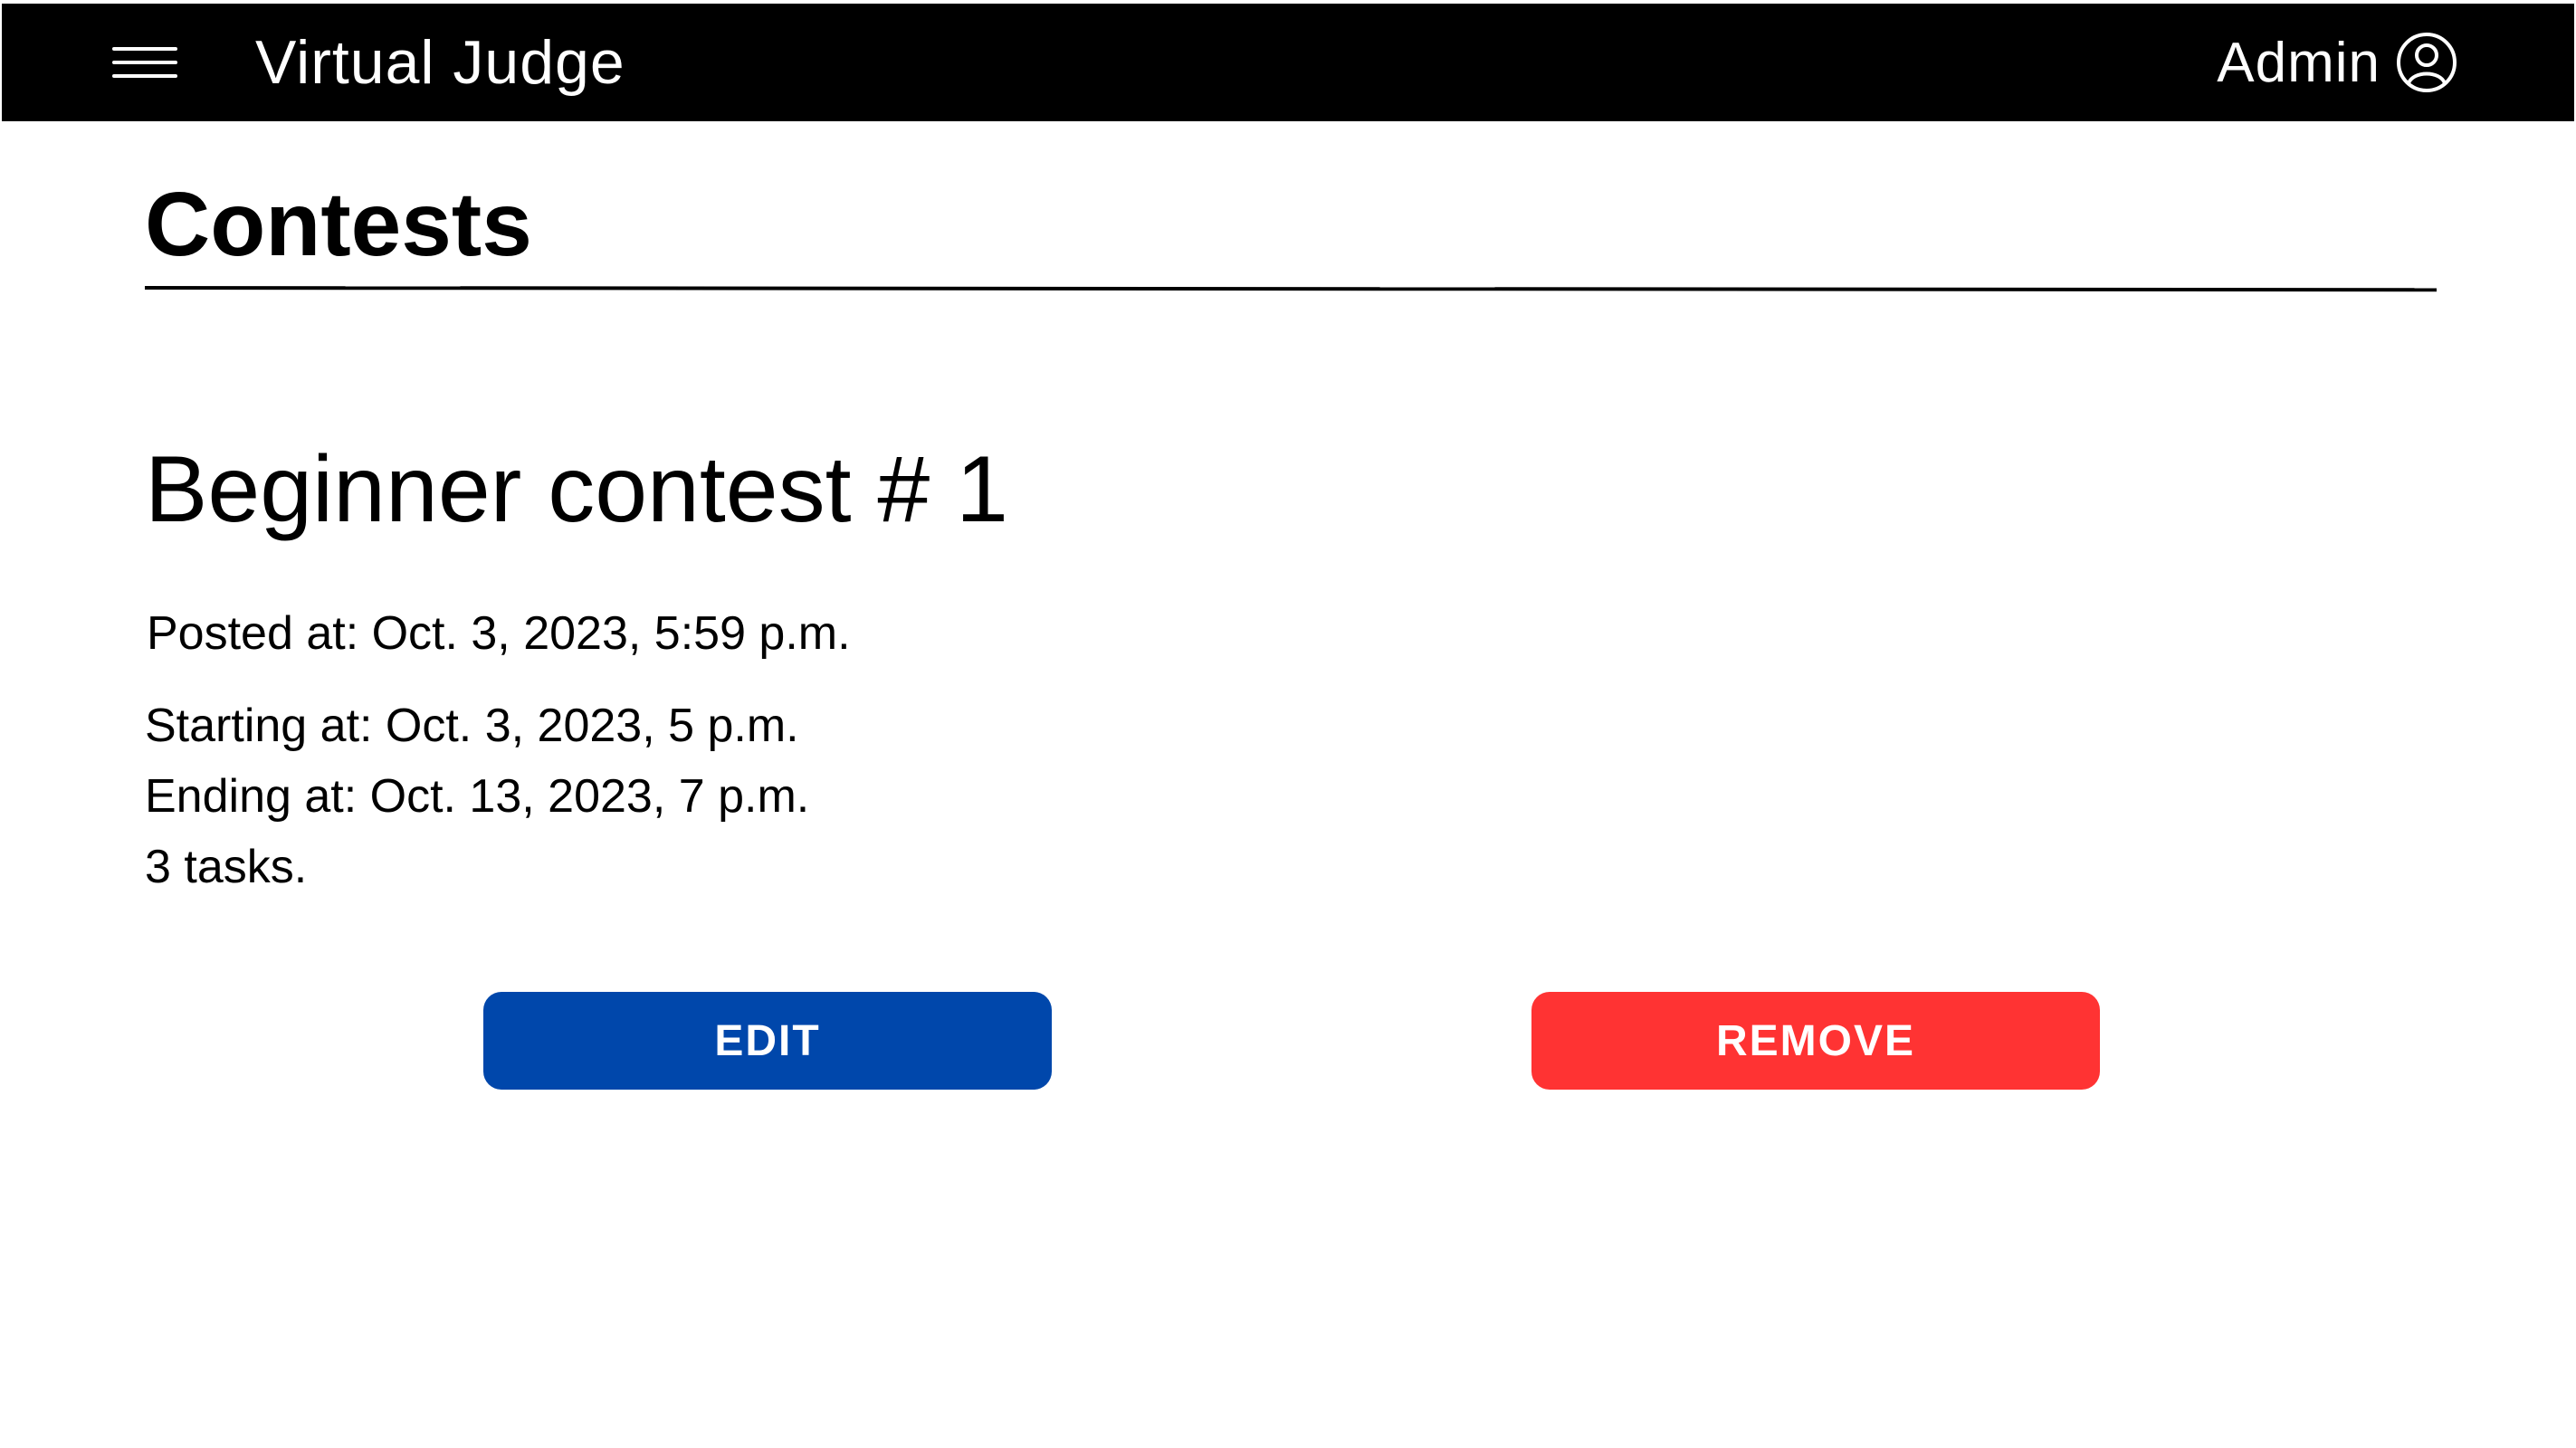 The width and height of the screenshot is (2576, 1448). What do you see at coordinates (577, 490) in the screenshot?
I see `contest-name: Beginner contest # 1` at bounding box center [577, 490].